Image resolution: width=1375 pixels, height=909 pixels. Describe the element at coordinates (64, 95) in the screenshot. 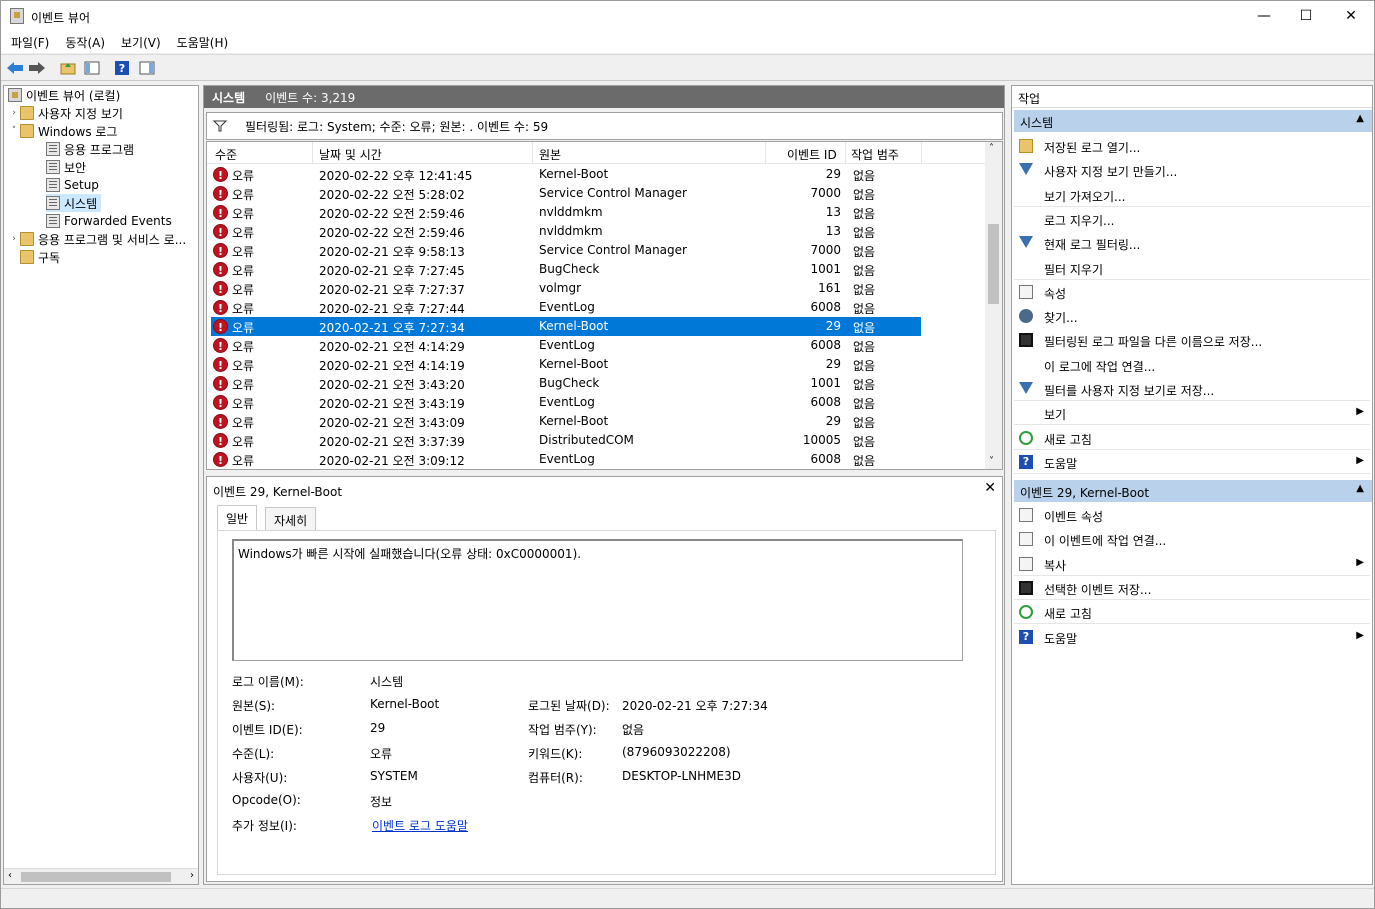

I see `tree-root: 이벤트 뷰어 (로컬)` at that location.